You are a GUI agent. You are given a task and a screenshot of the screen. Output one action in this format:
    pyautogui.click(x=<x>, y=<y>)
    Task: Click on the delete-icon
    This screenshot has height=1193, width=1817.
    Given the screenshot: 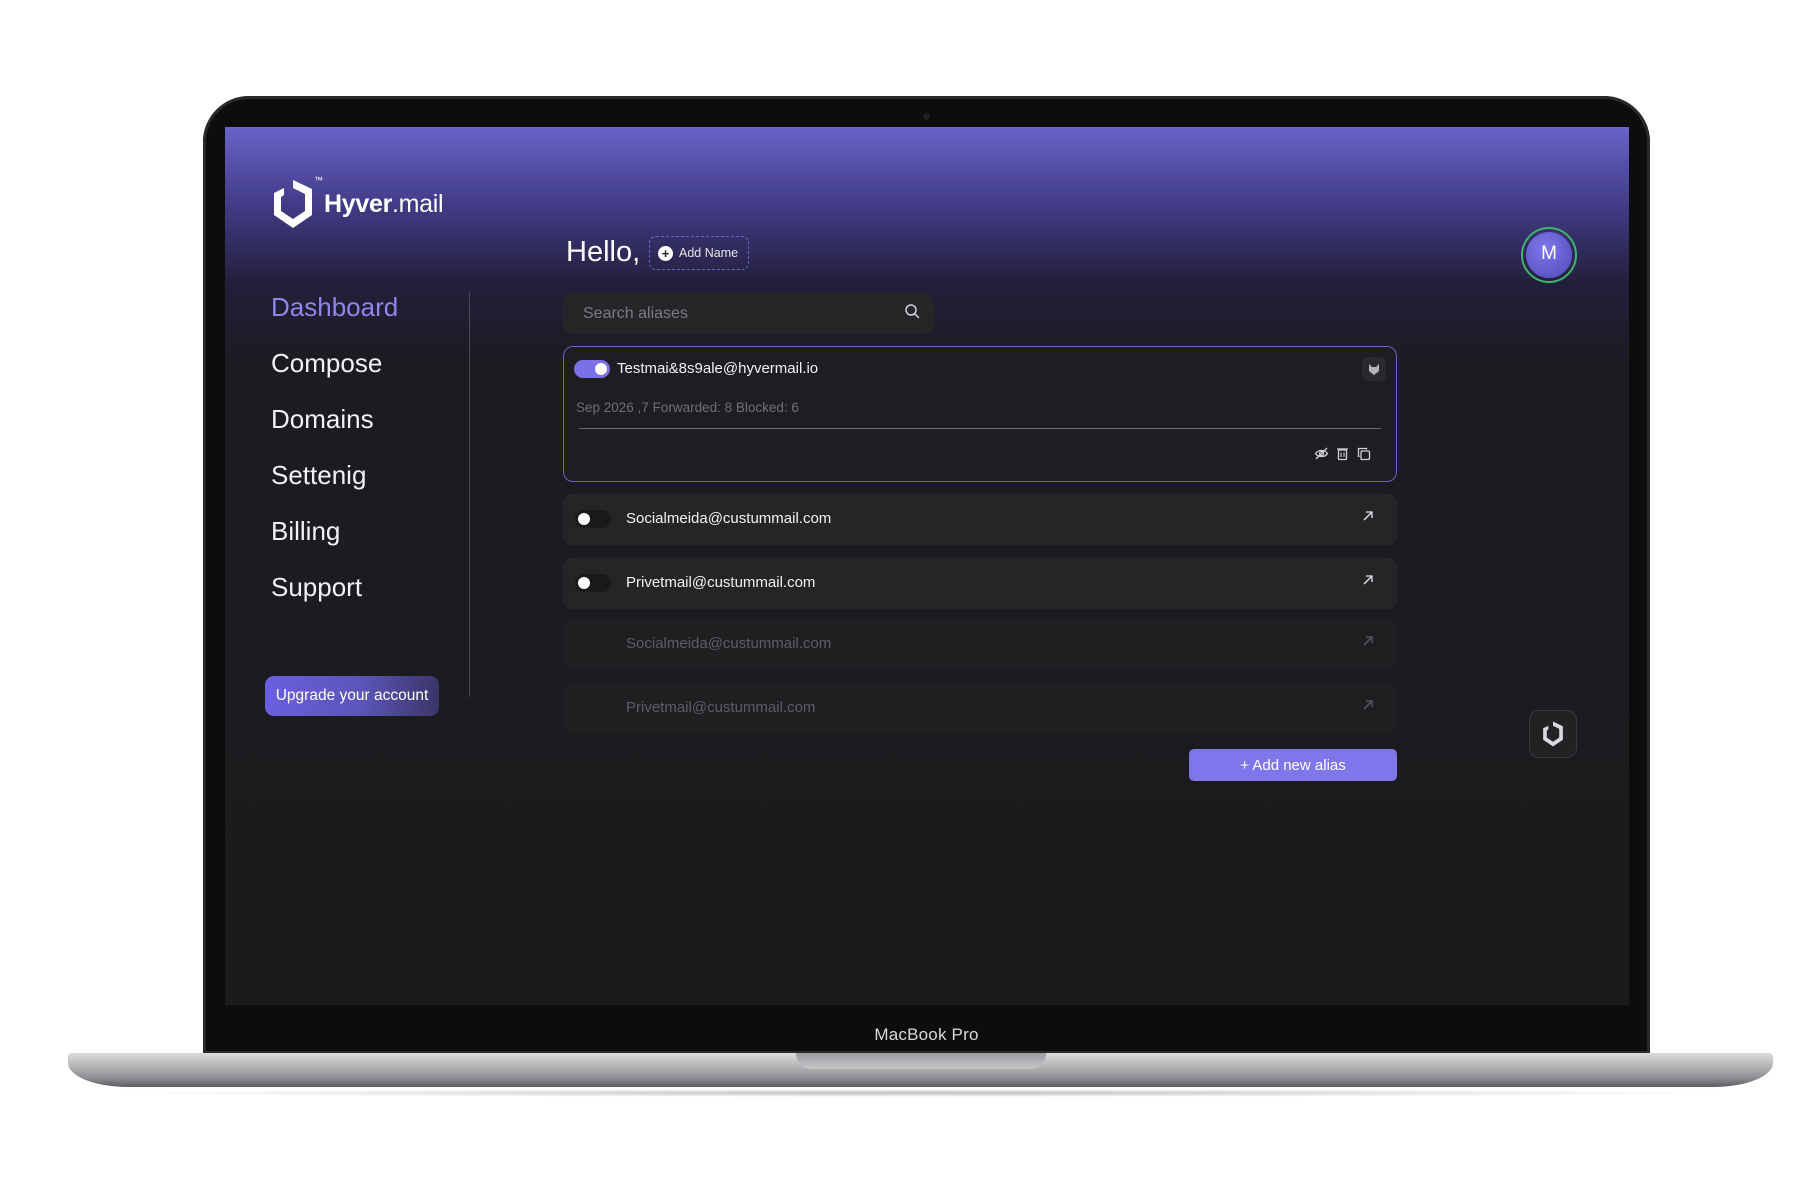 What is the action you would take?
    pyautogui.click(x=1342, y=453)
    